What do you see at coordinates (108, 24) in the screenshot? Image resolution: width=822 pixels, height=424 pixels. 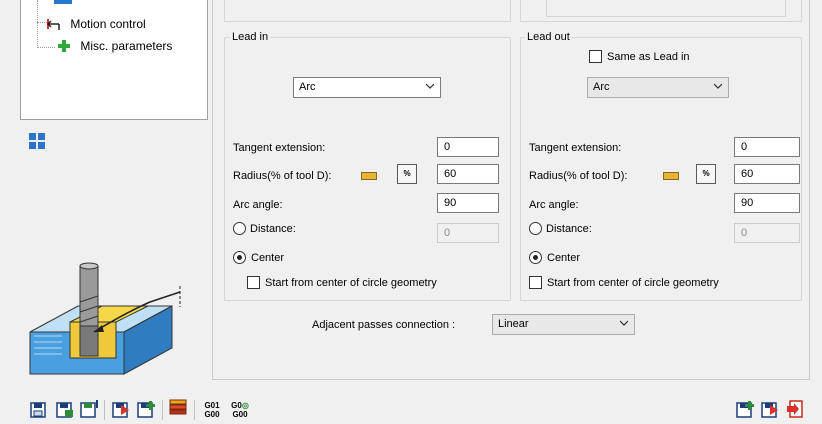 I see `tree-item-label: Motion control` at bounding box center [108, 24].